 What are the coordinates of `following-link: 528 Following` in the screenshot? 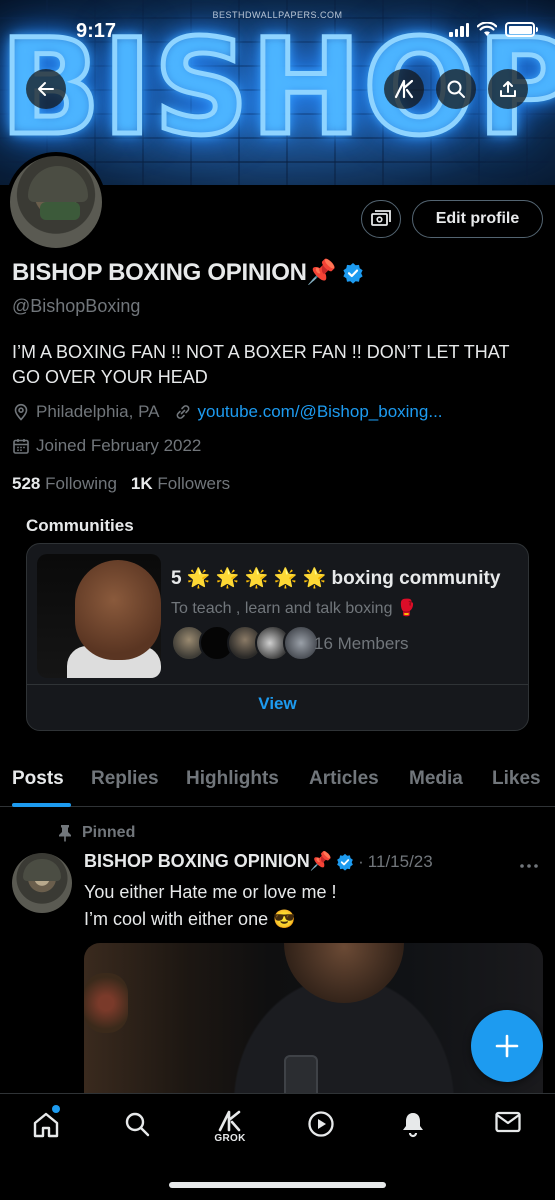 It's located at (64, 484).